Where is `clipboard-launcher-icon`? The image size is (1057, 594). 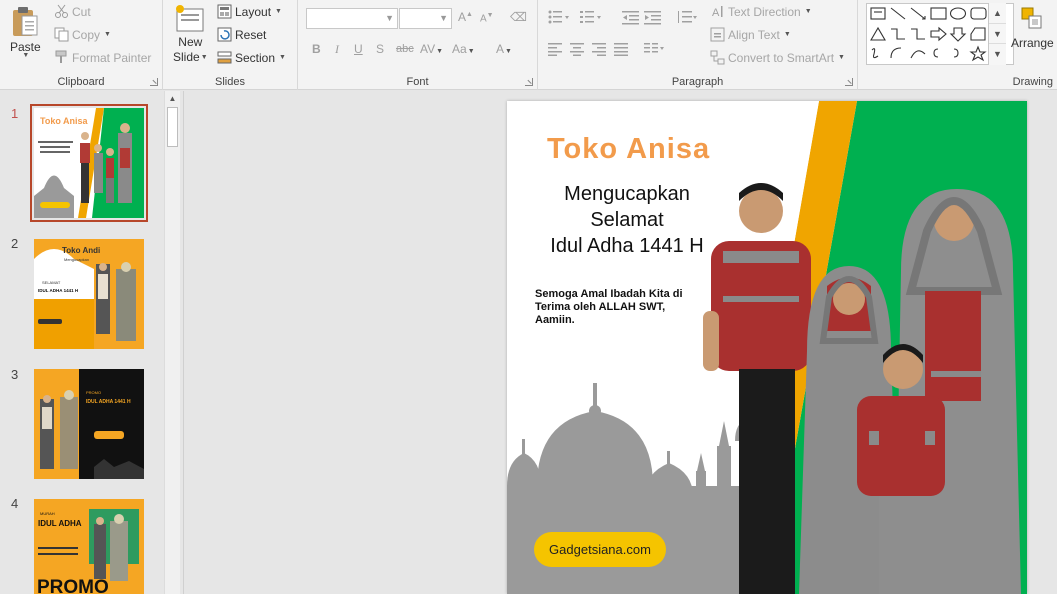 clipboard-launcher-icon is located at coordinates (154, 82).